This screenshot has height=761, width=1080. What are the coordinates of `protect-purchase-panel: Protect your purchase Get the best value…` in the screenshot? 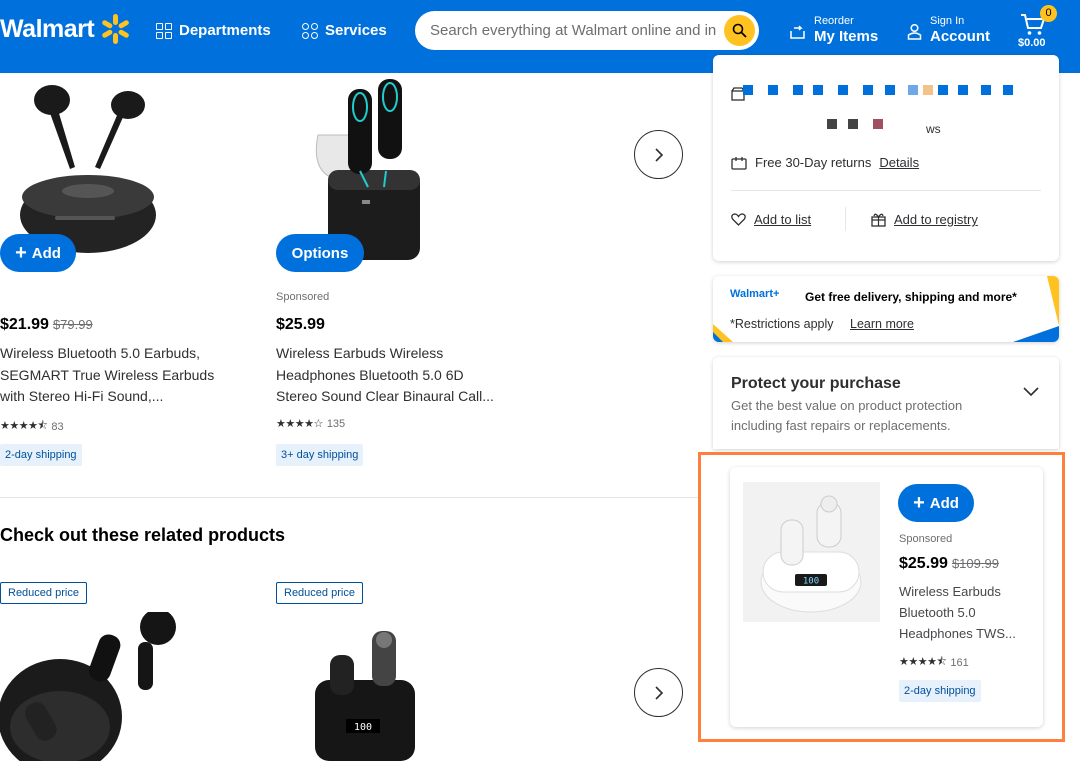 It's located at (886, 403).